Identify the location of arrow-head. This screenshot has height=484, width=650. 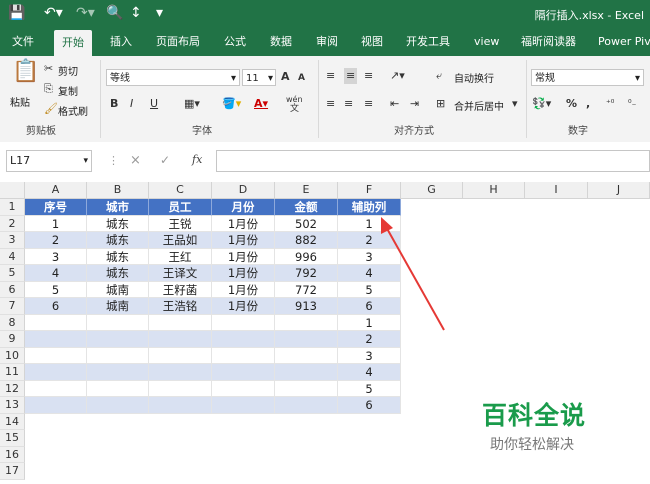
(387, 225).